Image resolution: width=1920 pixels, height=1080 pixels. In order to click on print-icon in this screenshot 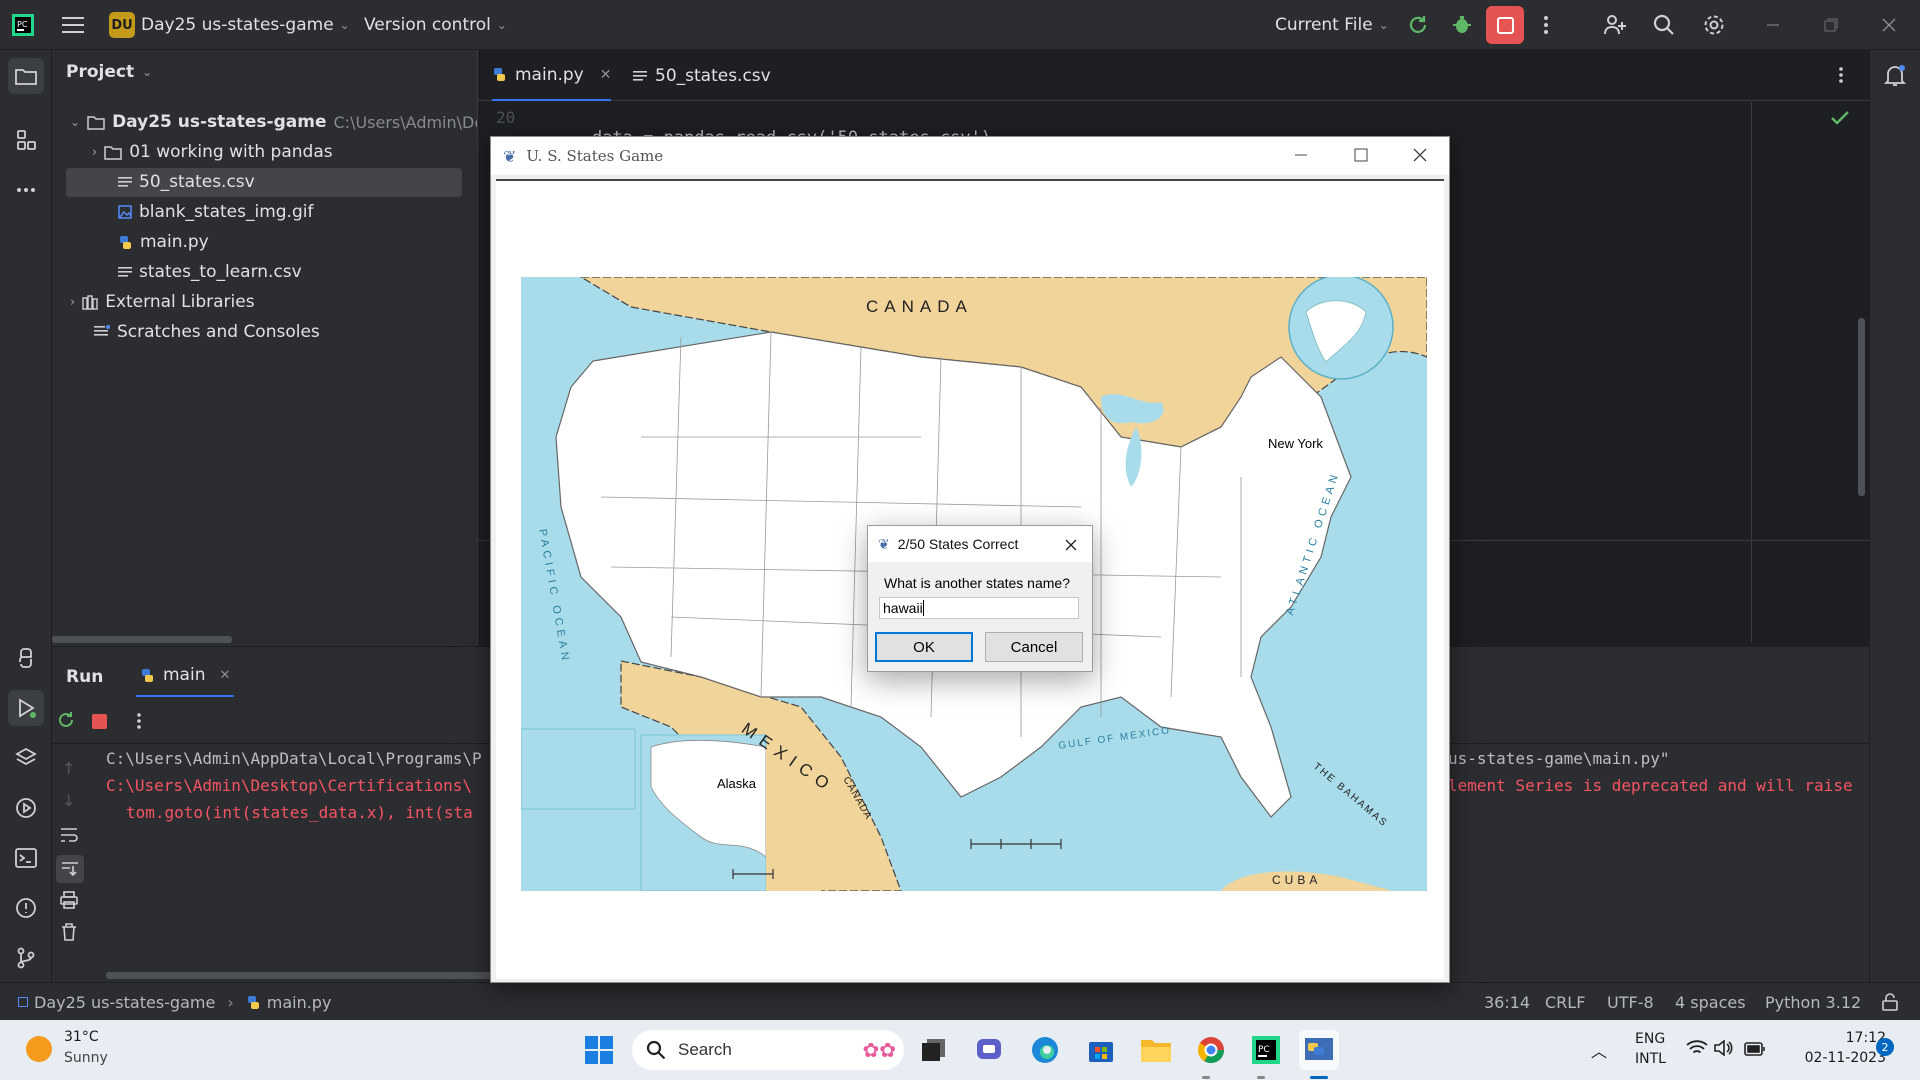, I will do `click(69, 902)`.